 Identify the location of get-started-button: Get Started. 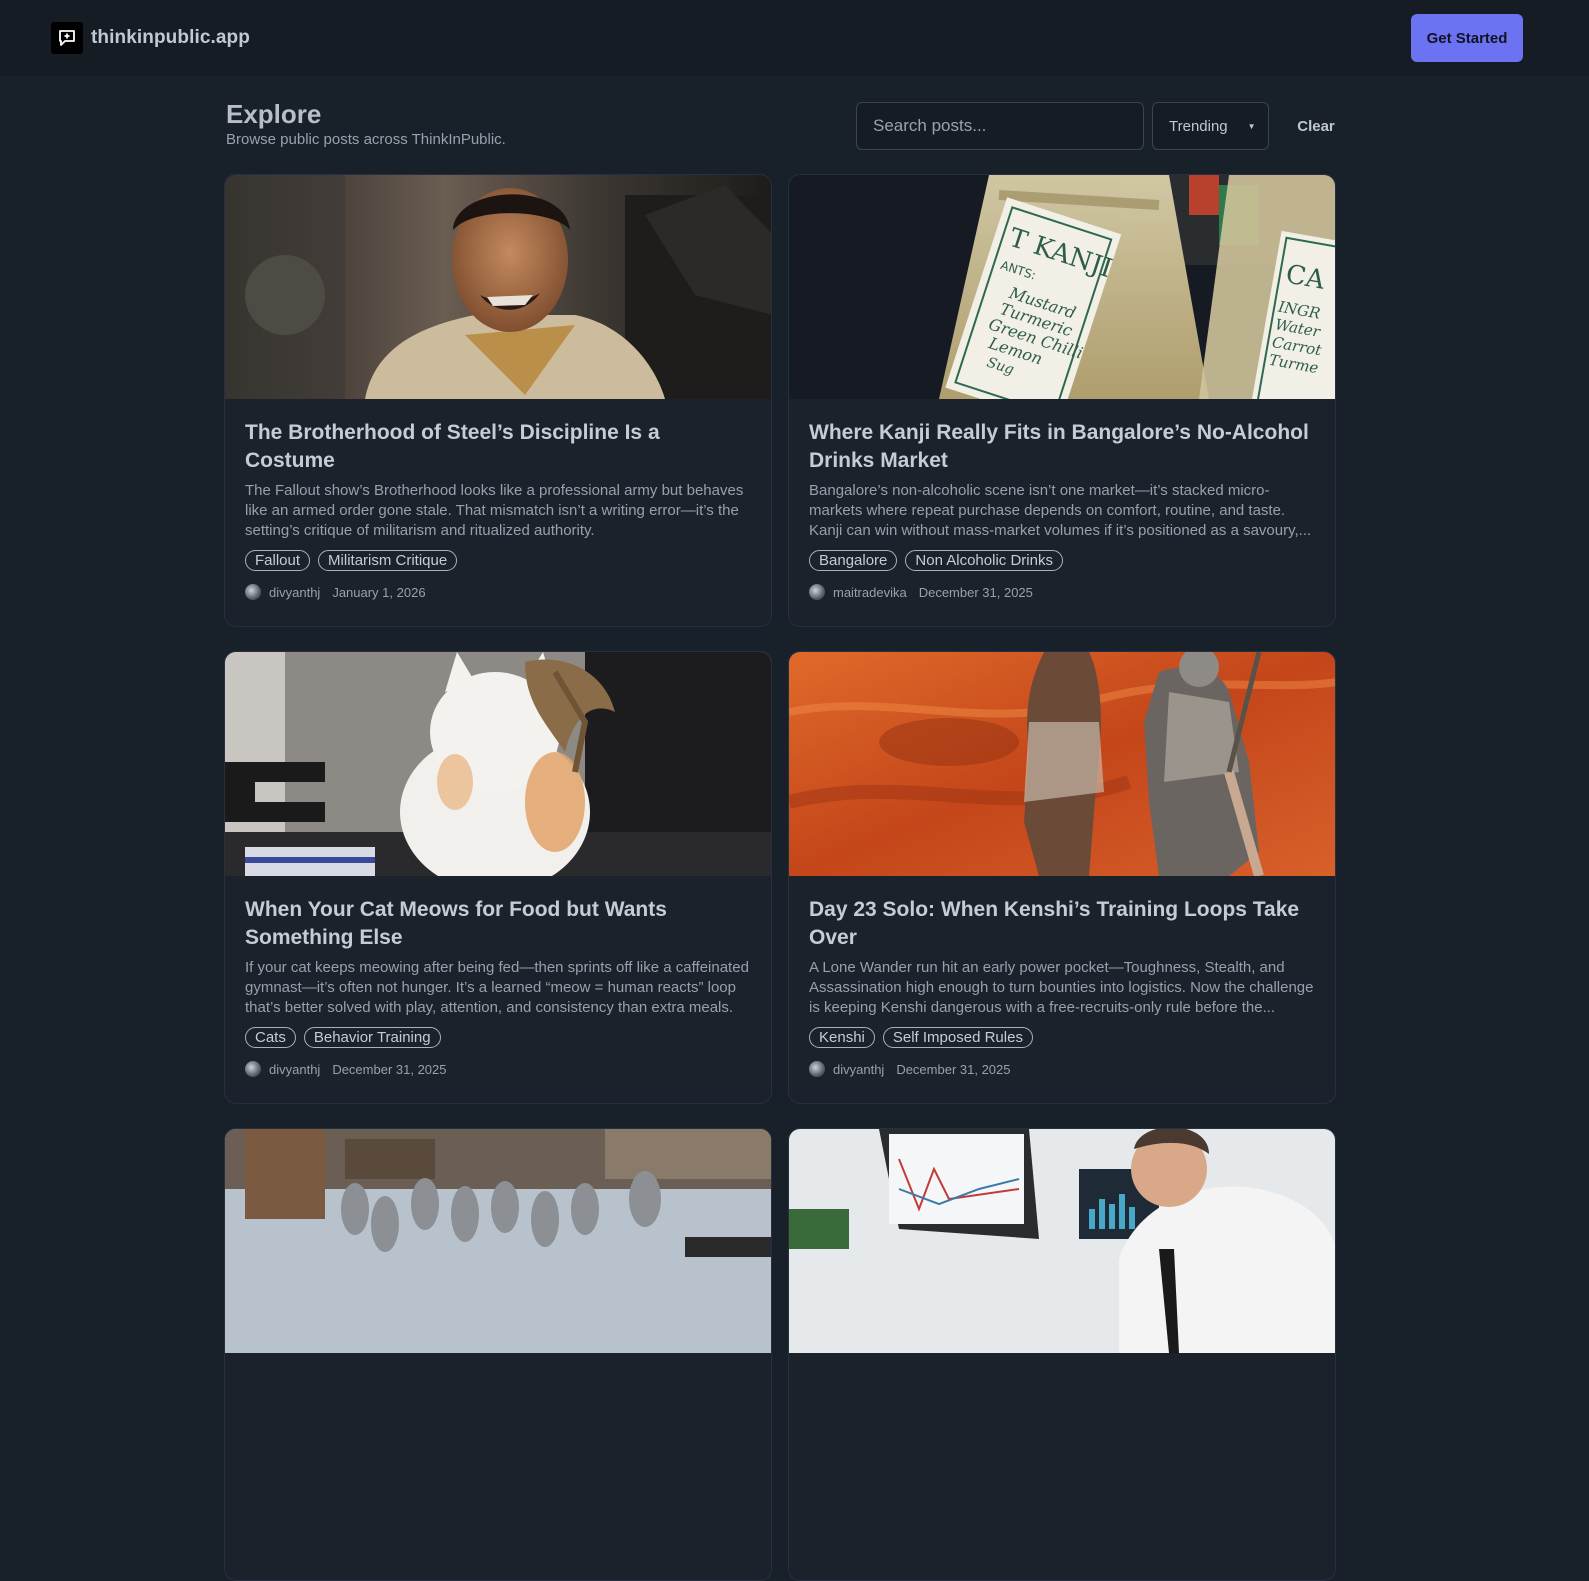
(1467, 38).